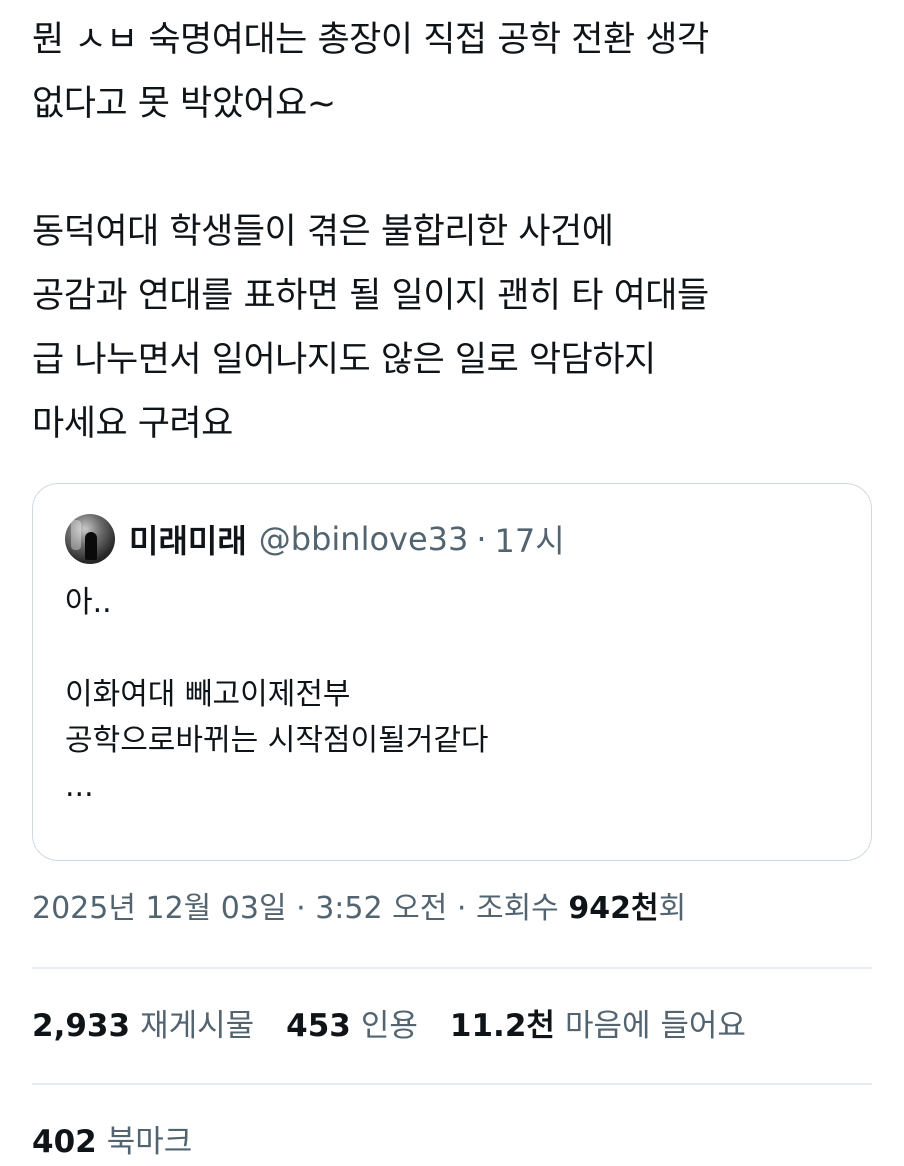 The width and height of the screenshot is (904, 1166). I want to click on tweet-line: 마세요 구려요, so click(132, 424).